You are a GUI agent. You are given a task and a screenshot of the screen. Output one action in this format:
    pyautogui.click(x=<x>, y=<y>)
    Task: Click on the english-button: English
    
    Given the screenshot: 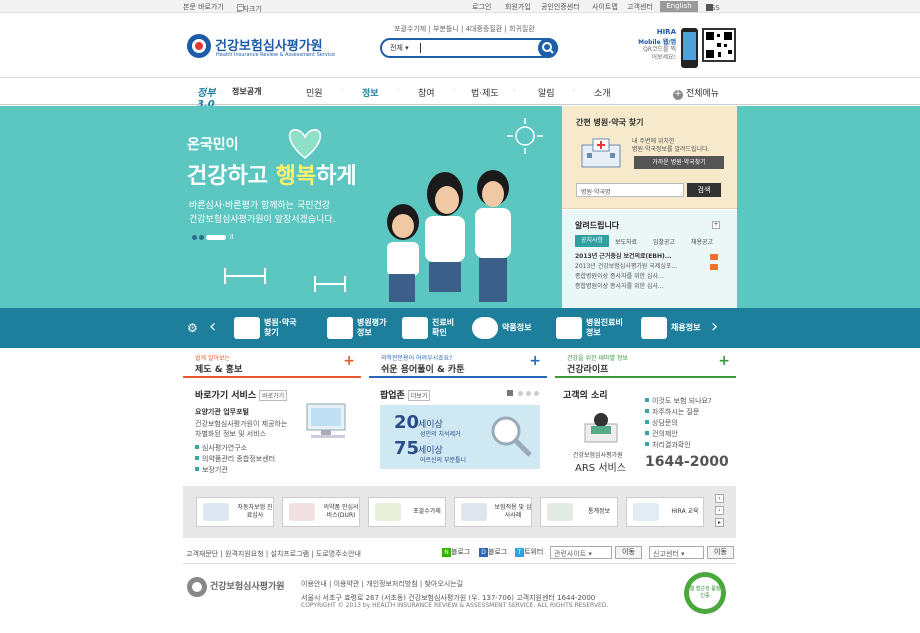 What is the action you would take?
    pyautogui.click(x=679, y=6)
    